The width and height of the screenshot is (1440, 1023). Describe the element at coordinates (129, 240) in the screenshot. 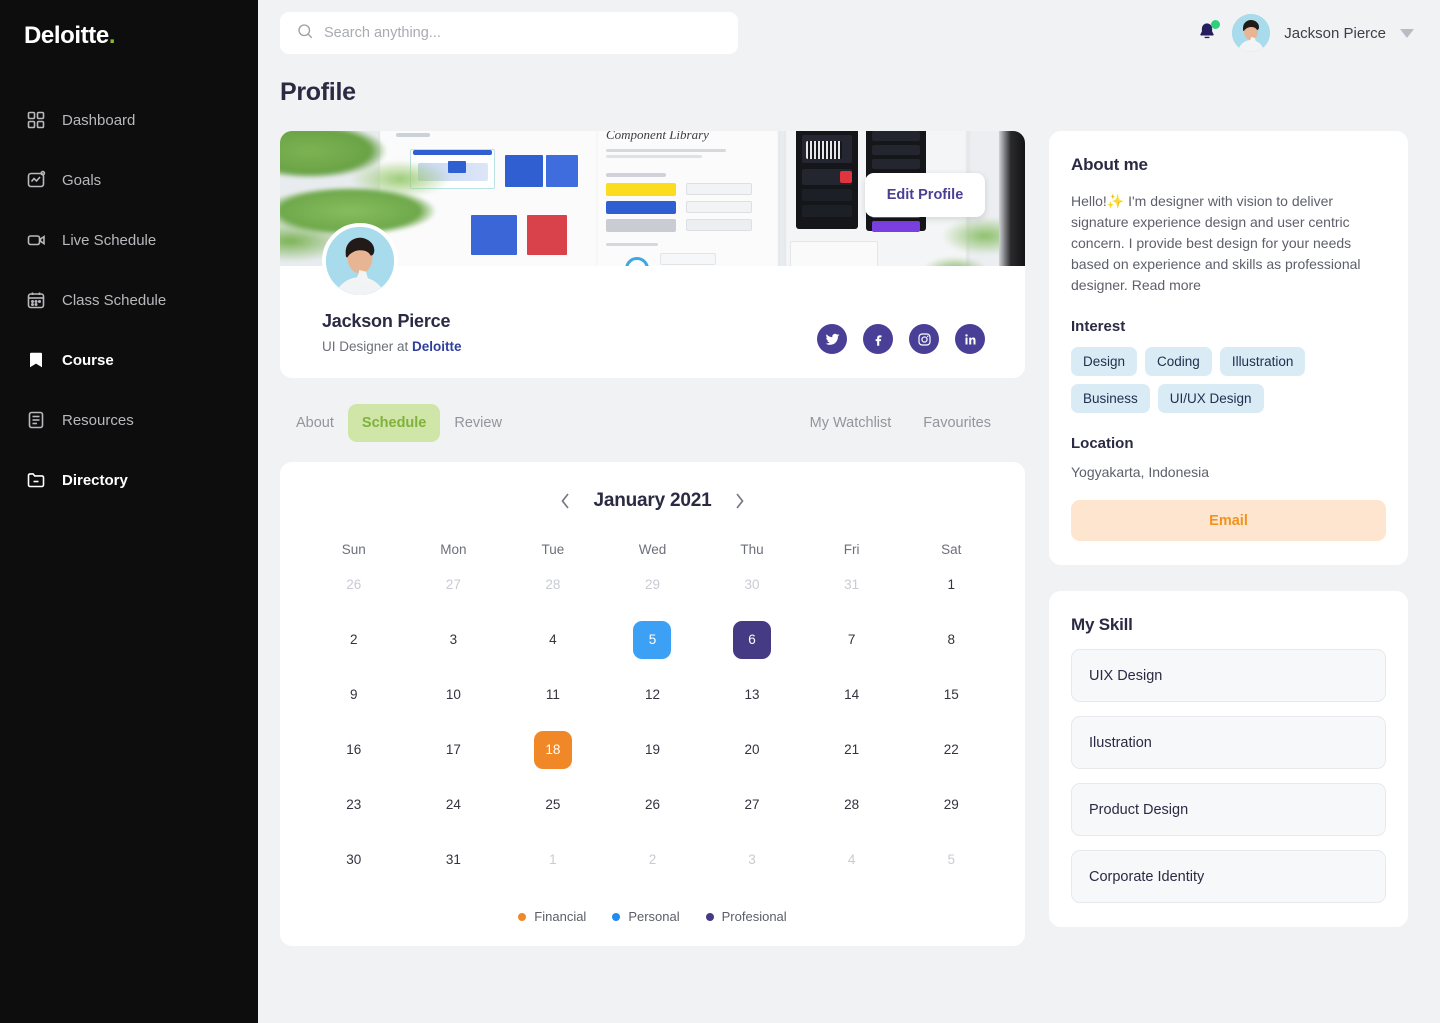

I see `sidebar-item-live-schedule: Live Schedule` at that location.